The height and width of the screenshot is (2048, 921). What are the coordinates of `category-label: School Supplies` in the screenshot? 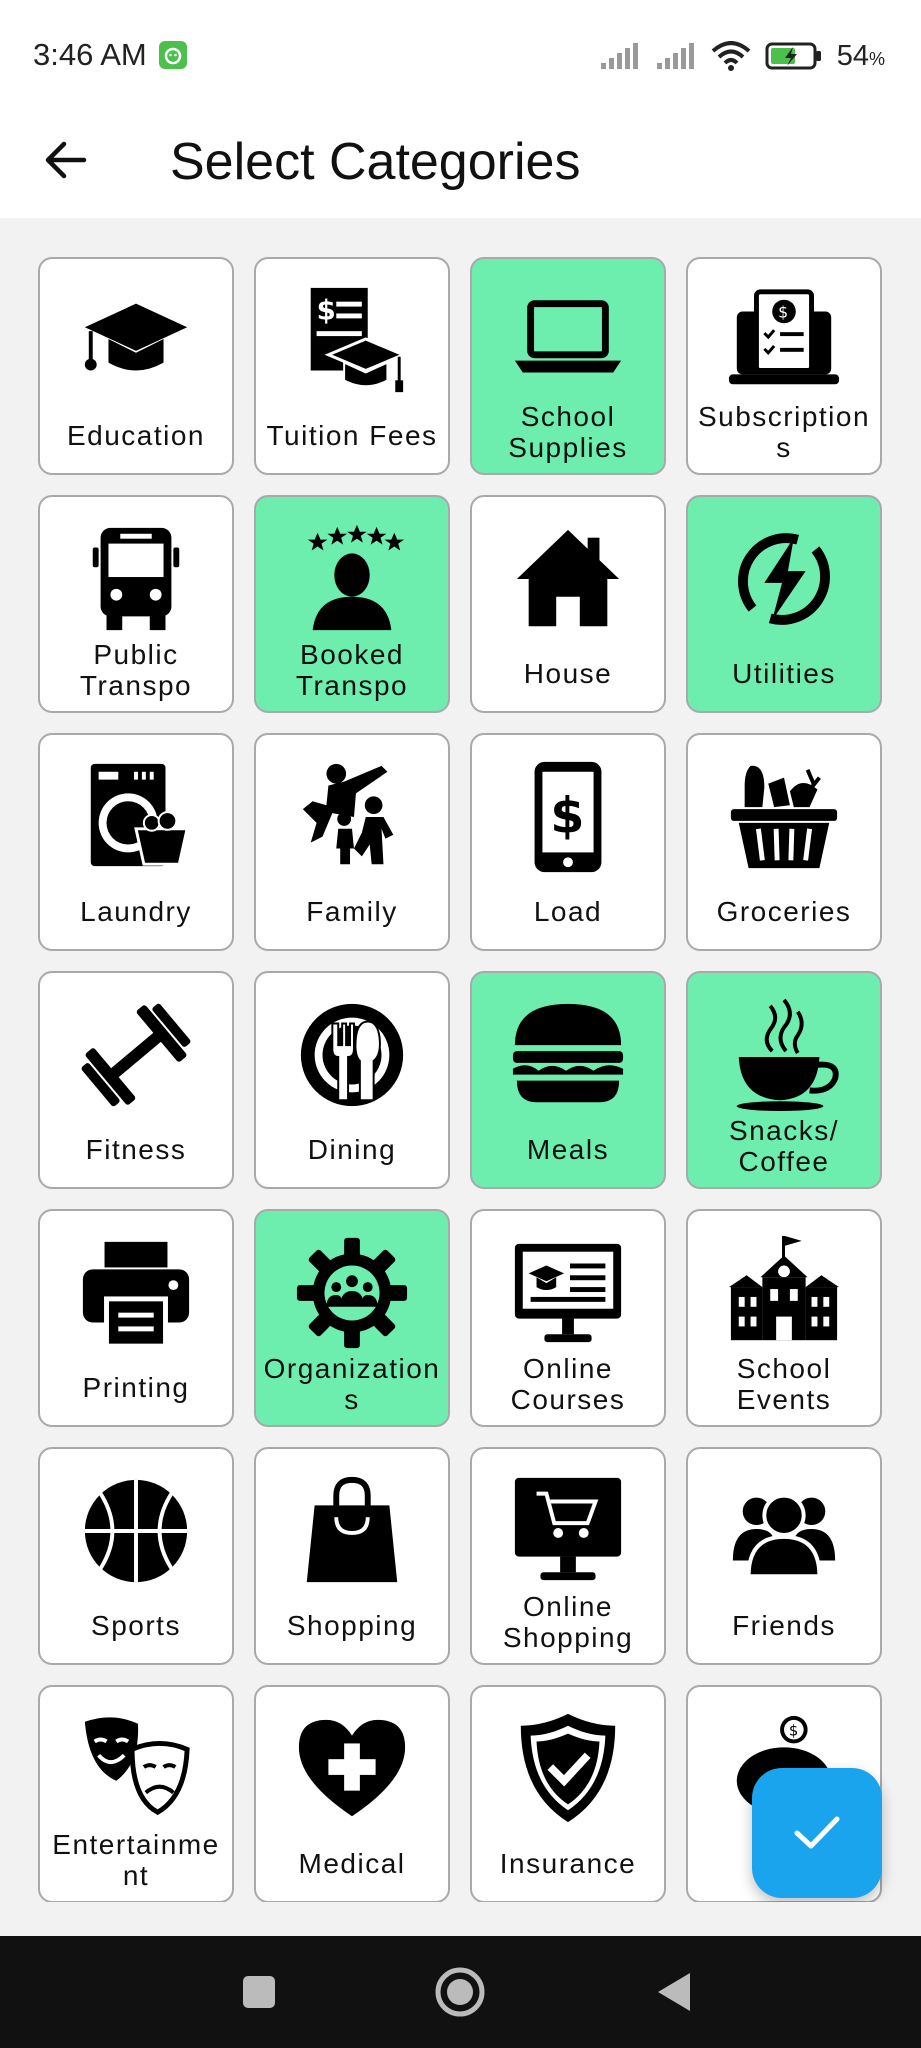 It's located at (568, 432).